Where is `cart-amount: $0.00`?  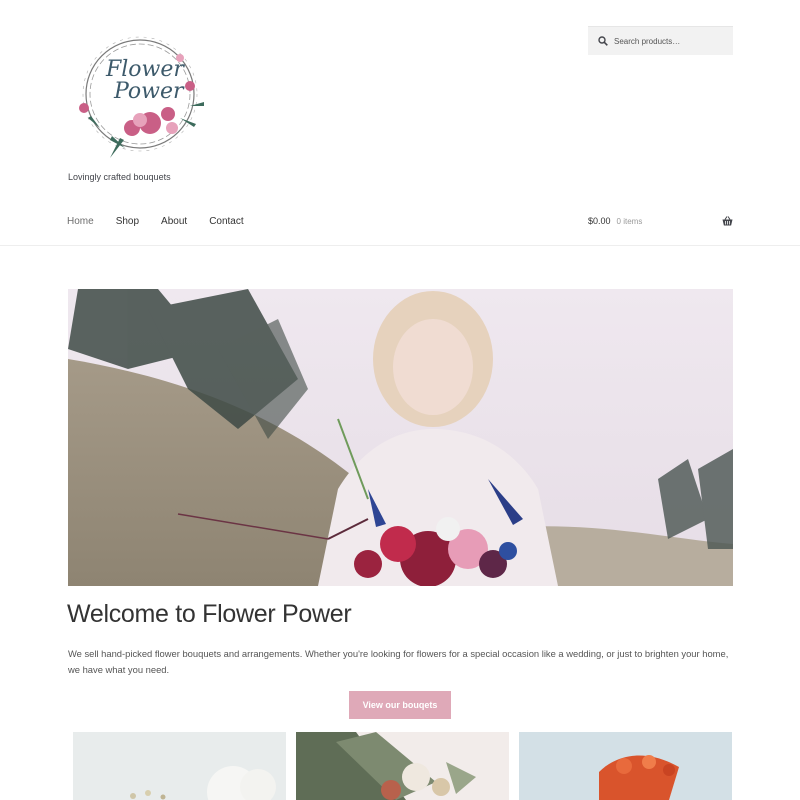 cart-amount: $0.00 is located at coordinates (599, 221).